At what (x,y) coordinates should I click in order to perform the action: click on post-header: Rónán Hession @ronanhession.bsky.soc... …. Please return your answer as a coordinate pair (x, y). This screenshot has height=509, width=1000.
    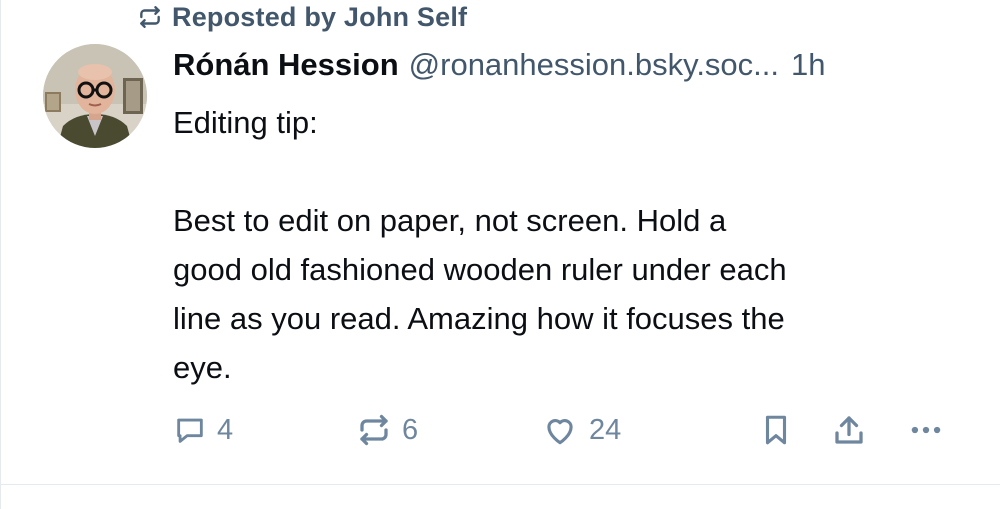
    Looking at the image, I should click on (499, 65).